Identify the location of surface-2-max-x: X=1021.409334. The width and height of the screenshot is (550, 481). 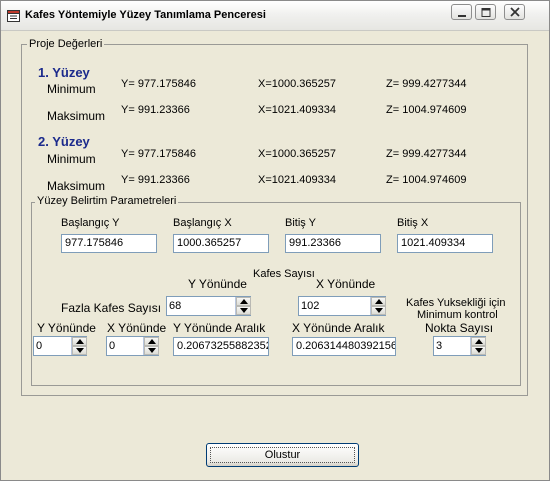
(297, 180).